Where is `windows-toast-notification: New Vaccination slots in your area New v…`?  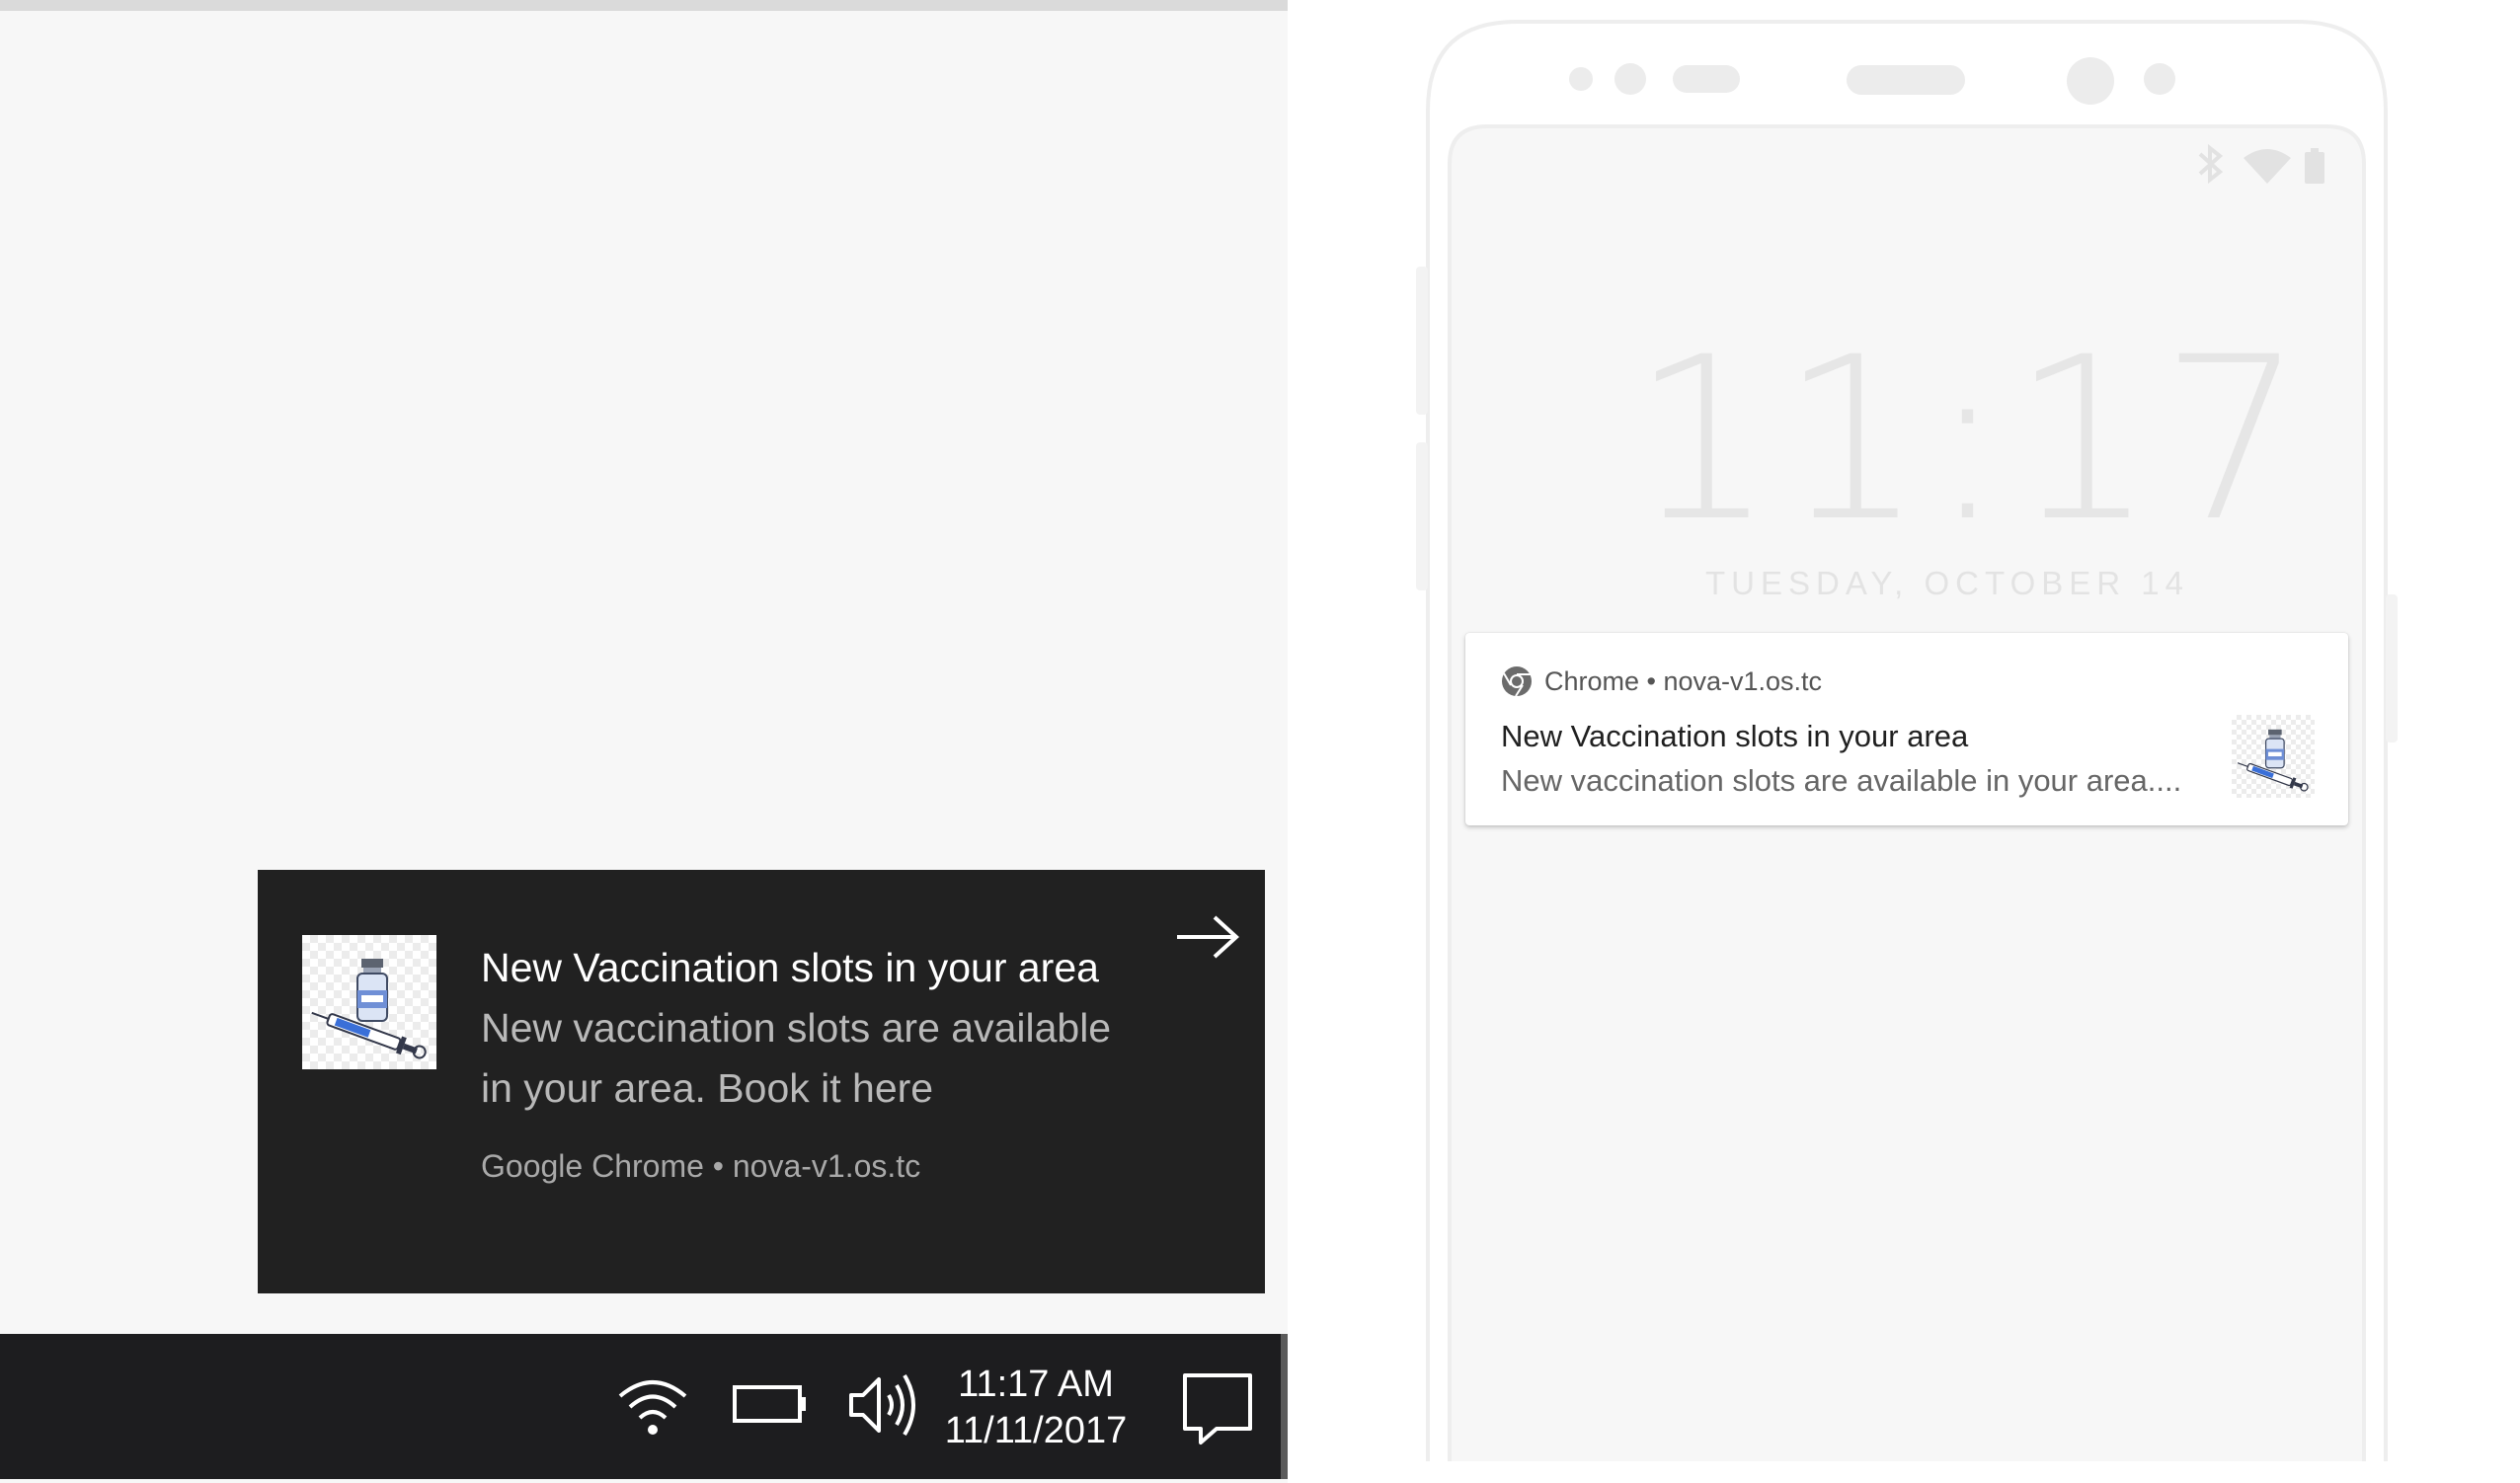 windows-toast-notification: New Vaccination slots in your area New v… is located at coordinates (761, 1081).